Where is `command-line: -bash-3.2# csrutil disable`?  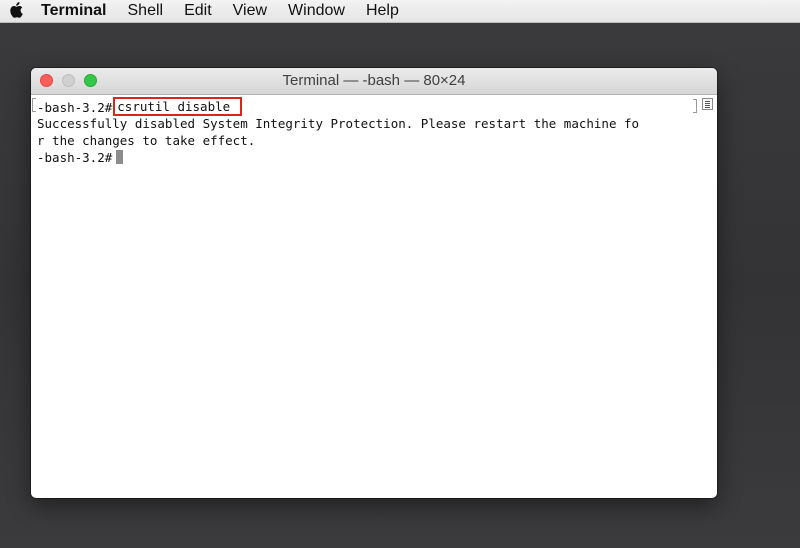
command-line: -bash-3.2# csrutil disable is located at coordinates (369, 106).